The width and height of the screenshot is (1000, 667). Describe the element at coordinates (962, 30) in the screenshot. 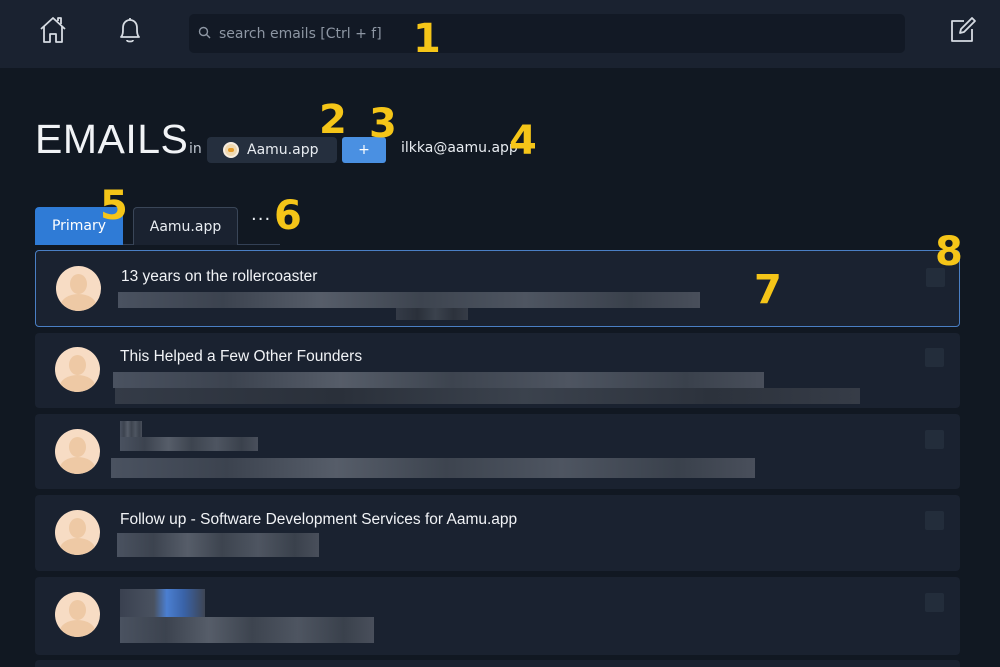

I see `compose-icon` at that location.